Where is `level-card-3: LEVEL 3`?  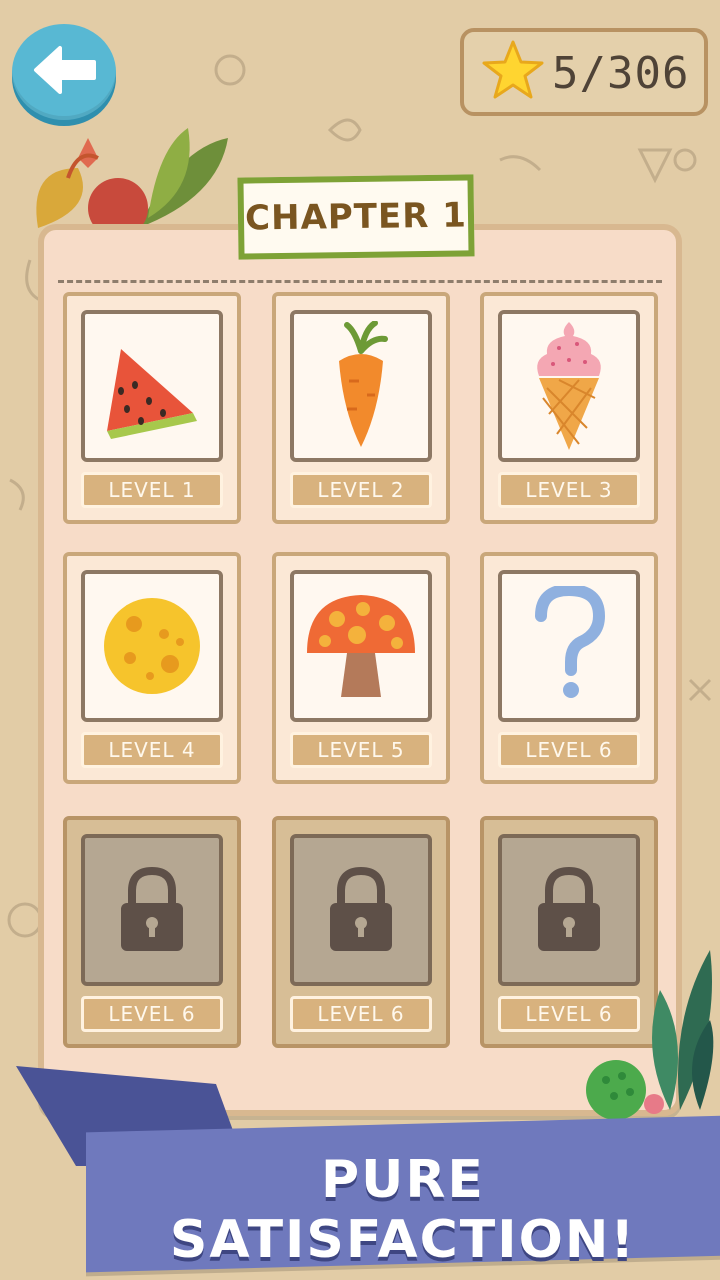
level-card-3: LEVEL 3 is located at coordinates (569, 408).